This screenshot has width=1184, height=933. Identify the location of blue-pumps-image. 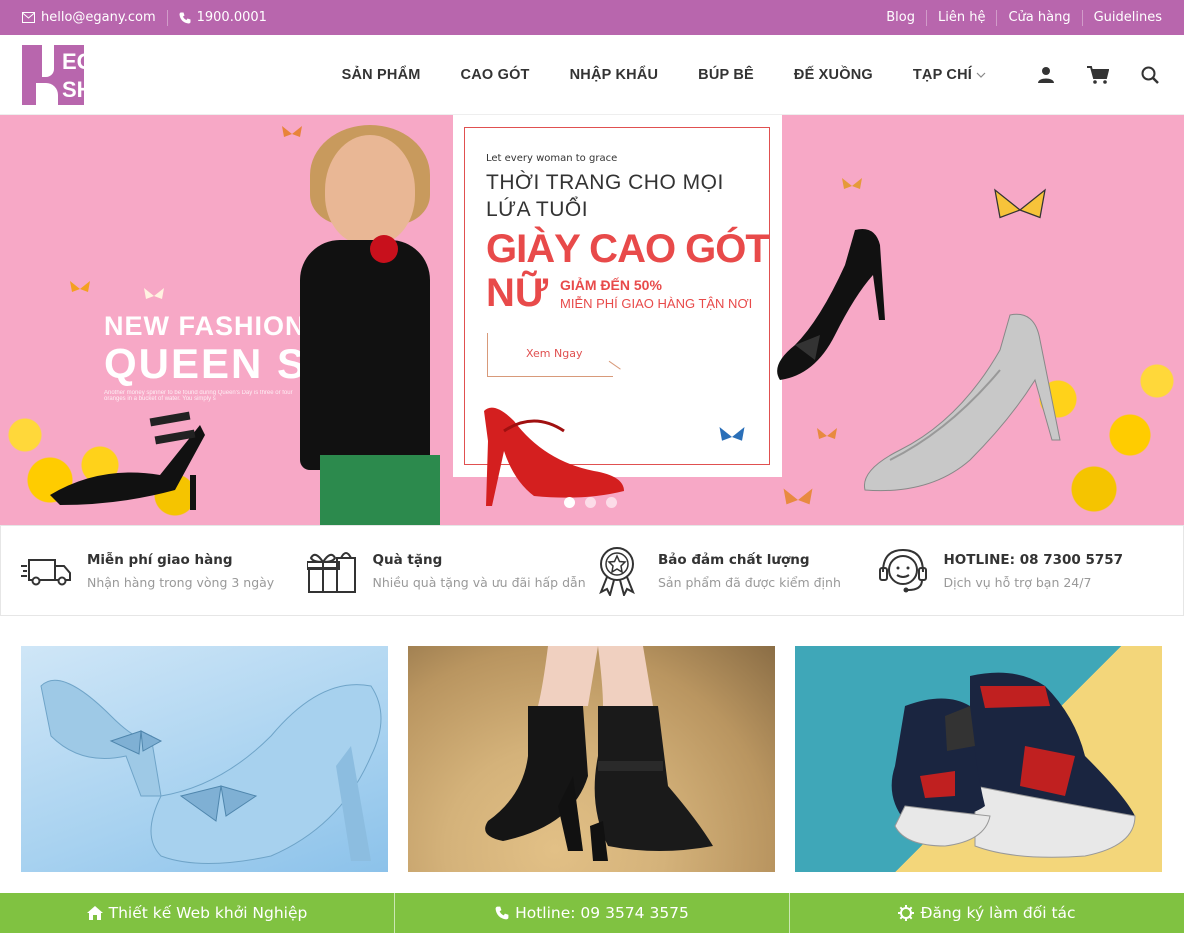
(211, 771).